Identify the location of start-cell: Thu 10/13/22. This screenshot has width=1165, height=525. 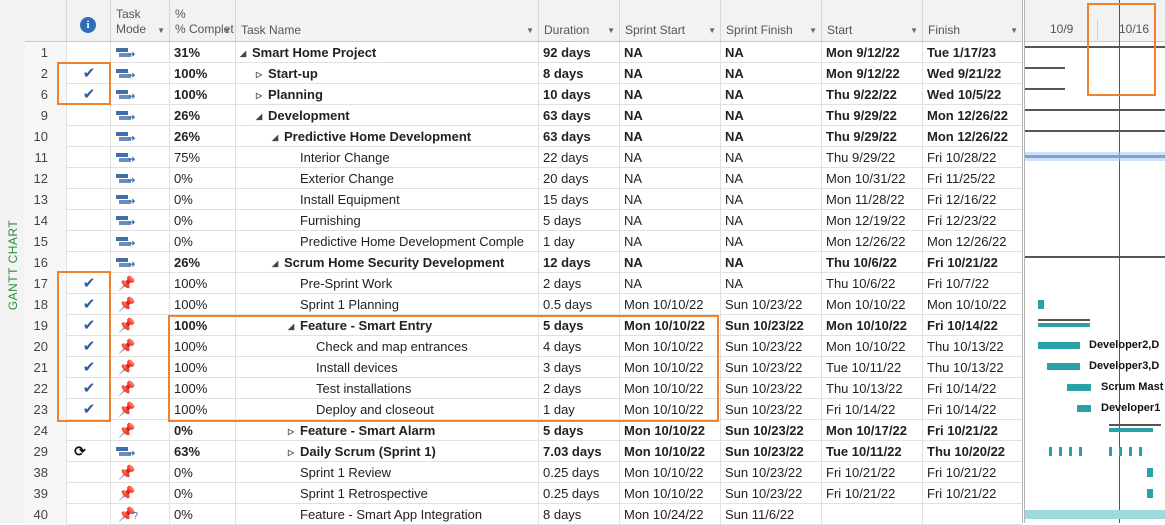
(872, 388).